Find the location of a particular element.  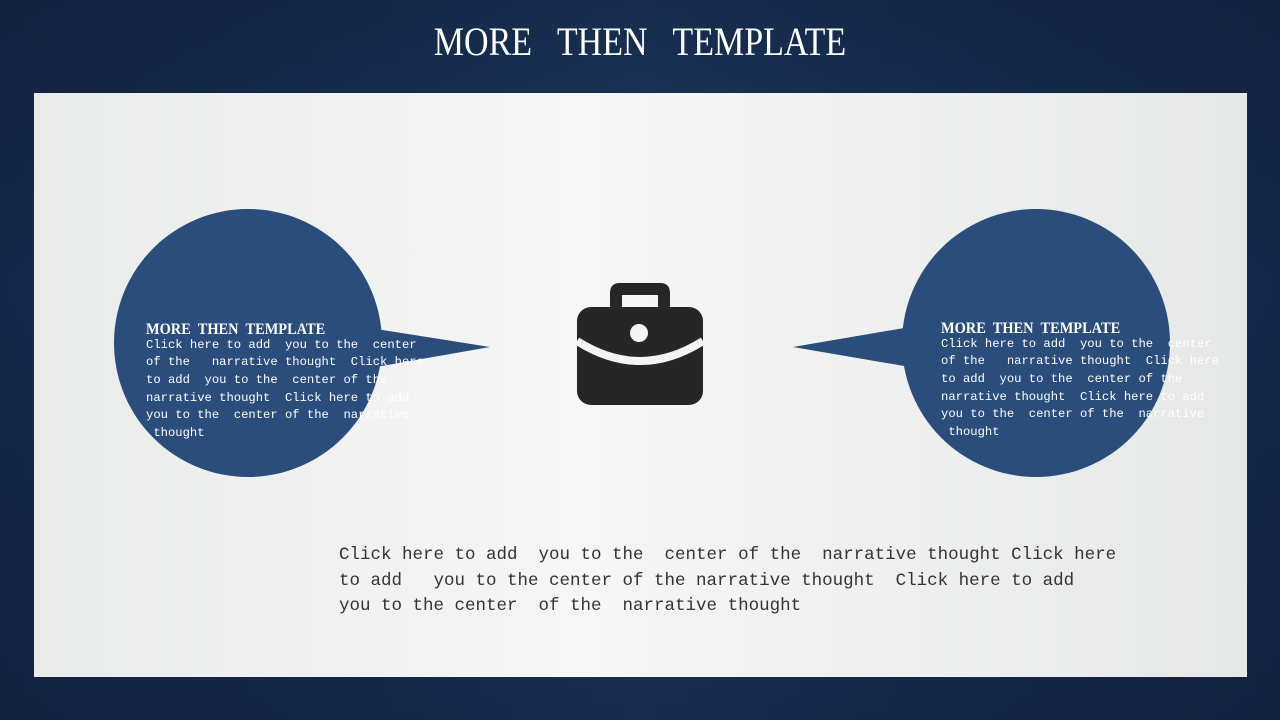

briefcase-icon is located at coordinates (640, 344).